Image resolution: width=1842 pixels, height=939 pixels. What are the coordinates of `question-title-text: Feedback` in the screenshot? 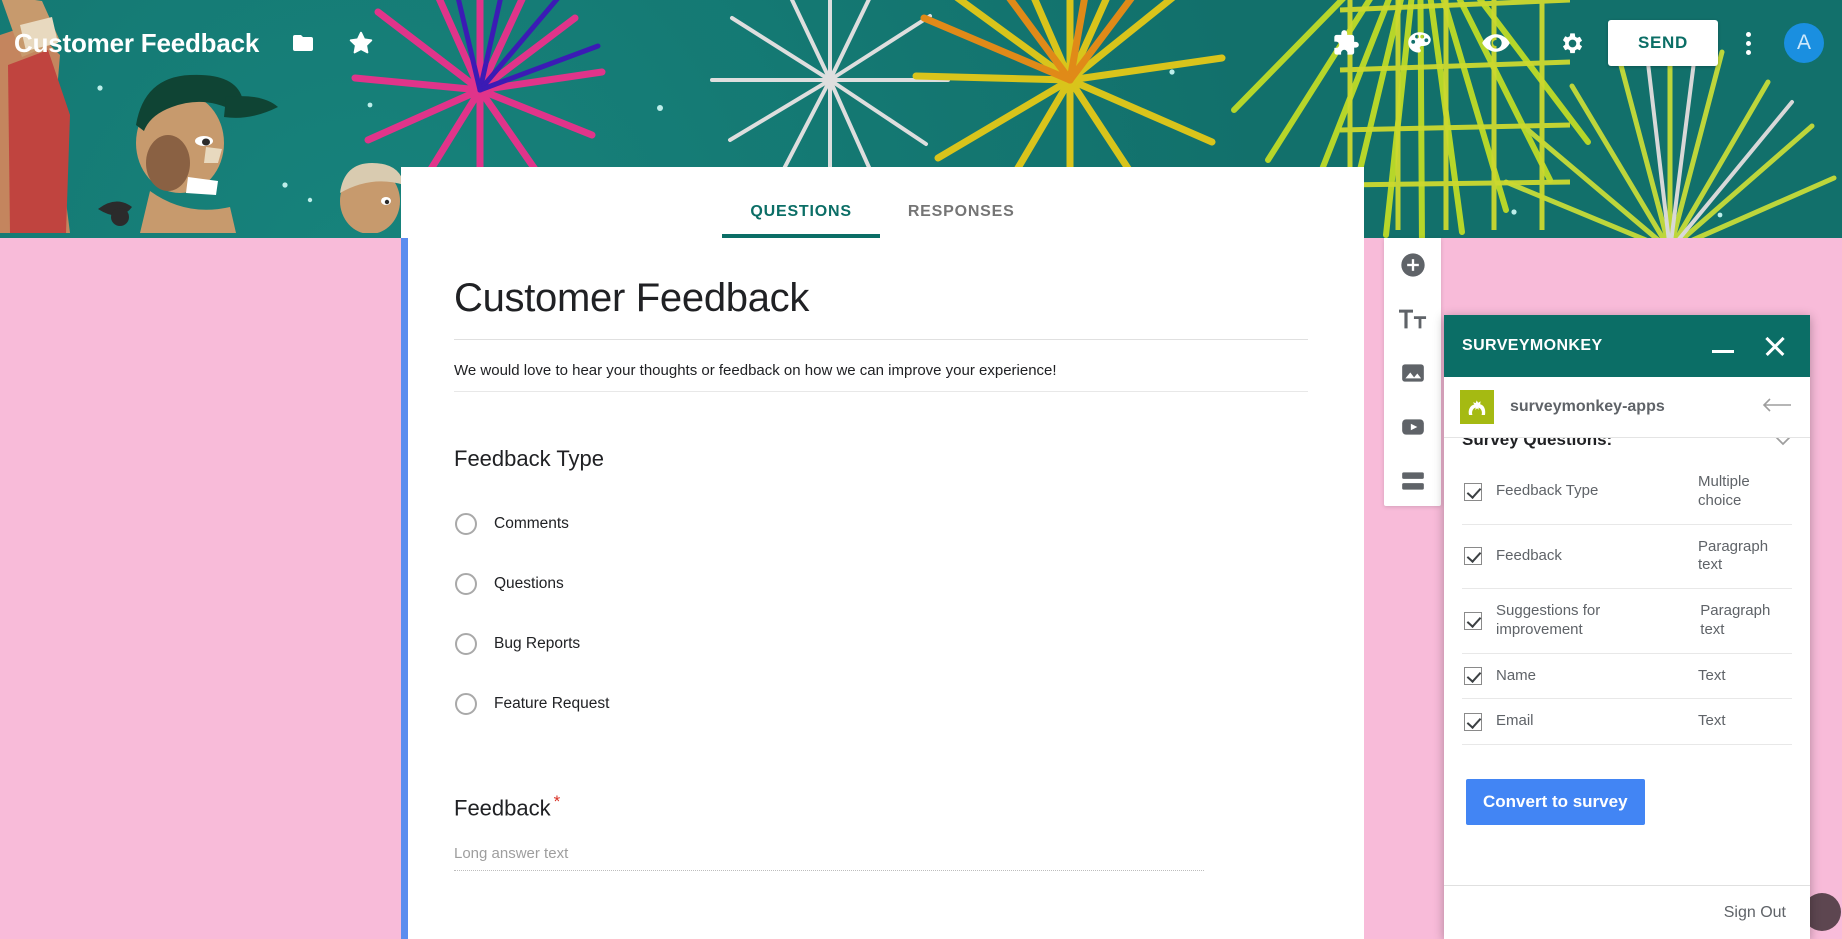 It's located at (502, 808).